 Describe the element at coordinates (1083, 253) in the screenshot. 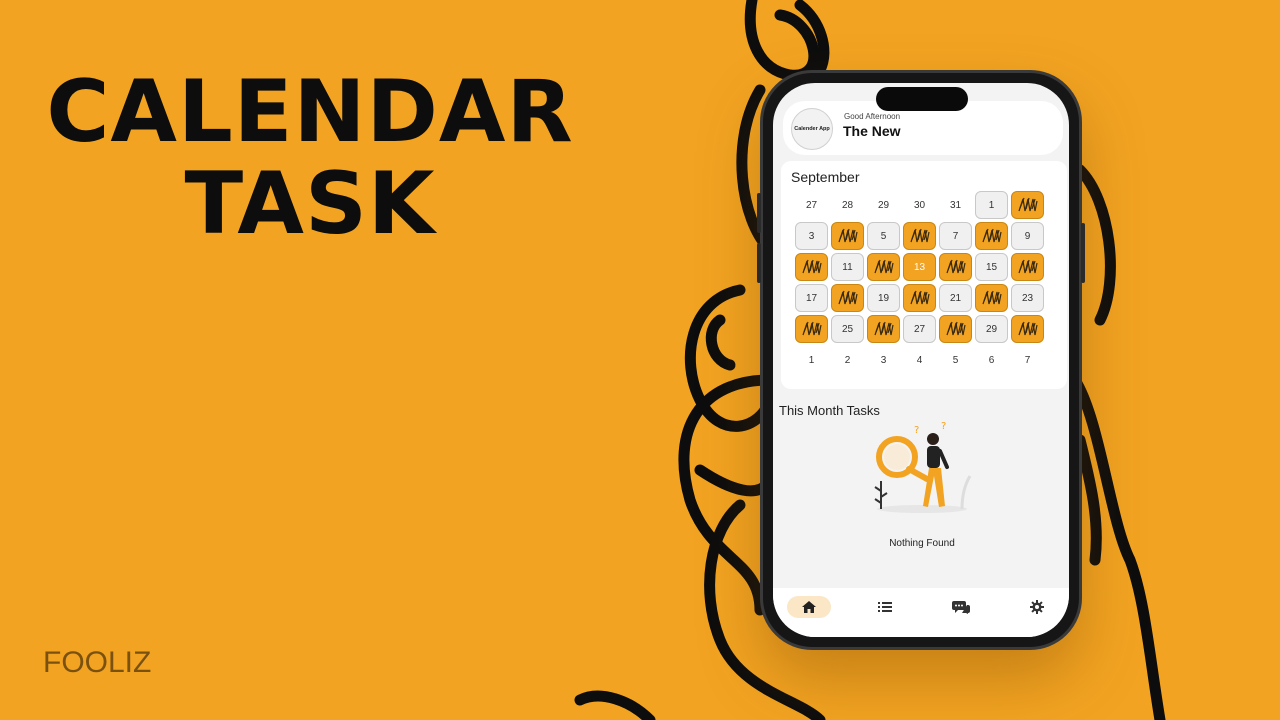

I see `phone-power-button` at that location.